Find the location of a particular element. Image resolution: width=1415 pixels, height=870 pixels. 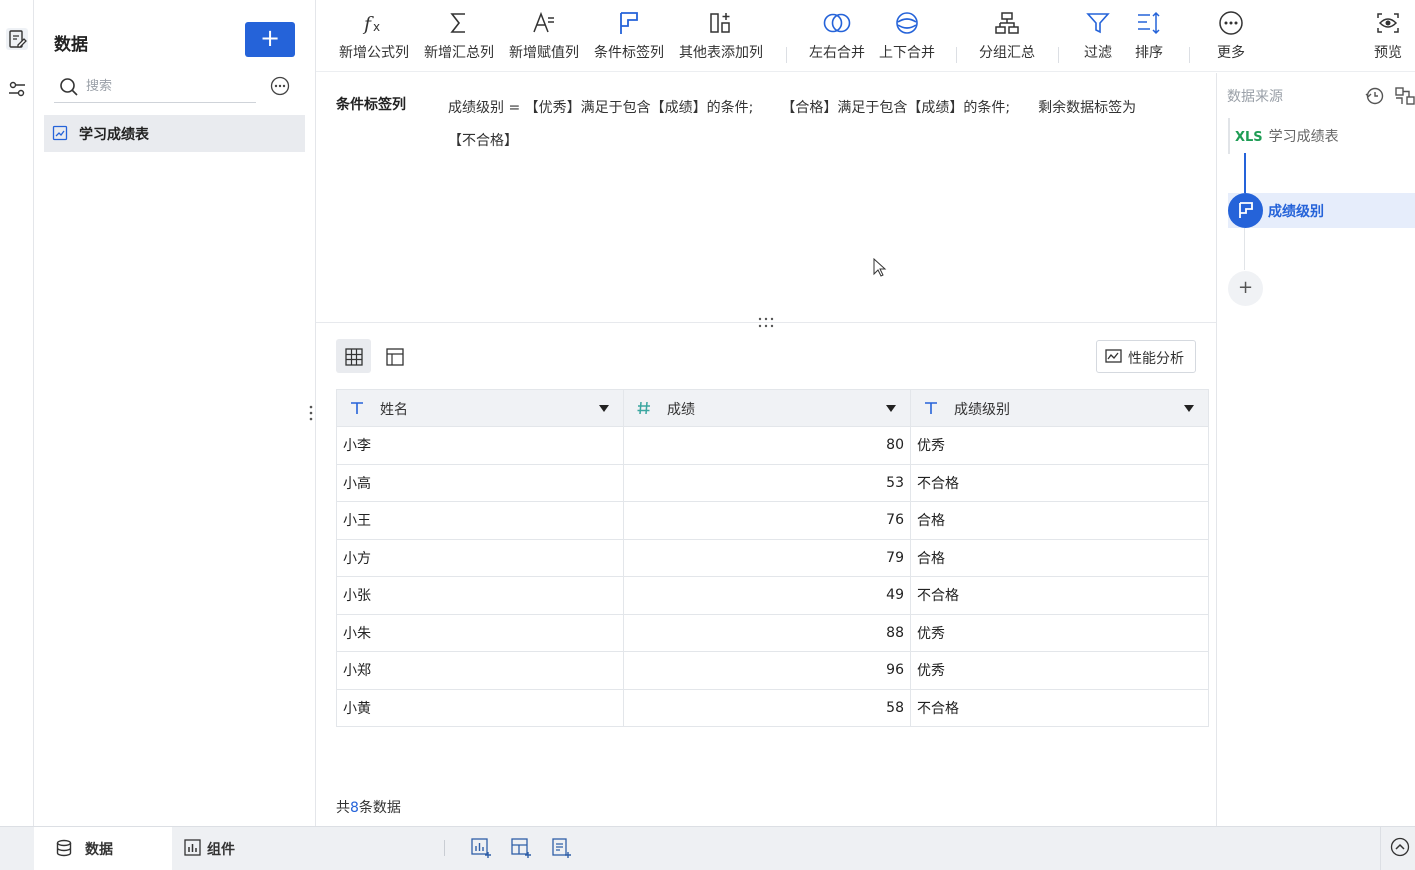

flag-icon is located at coordinates (1245, 210).